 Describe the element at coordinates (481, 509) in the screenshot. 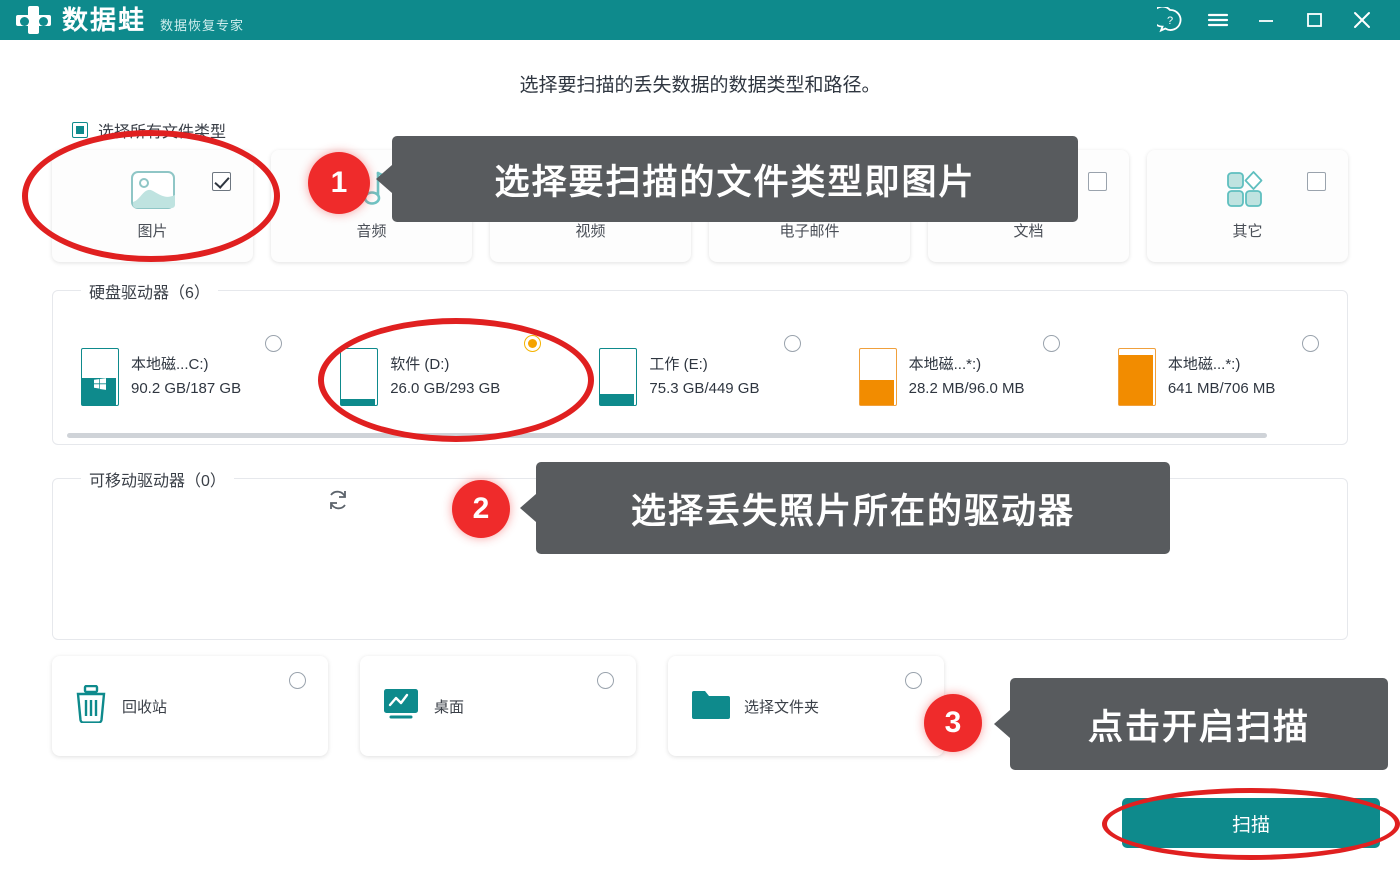

I see `annotation-badge-2: 2` at that location.